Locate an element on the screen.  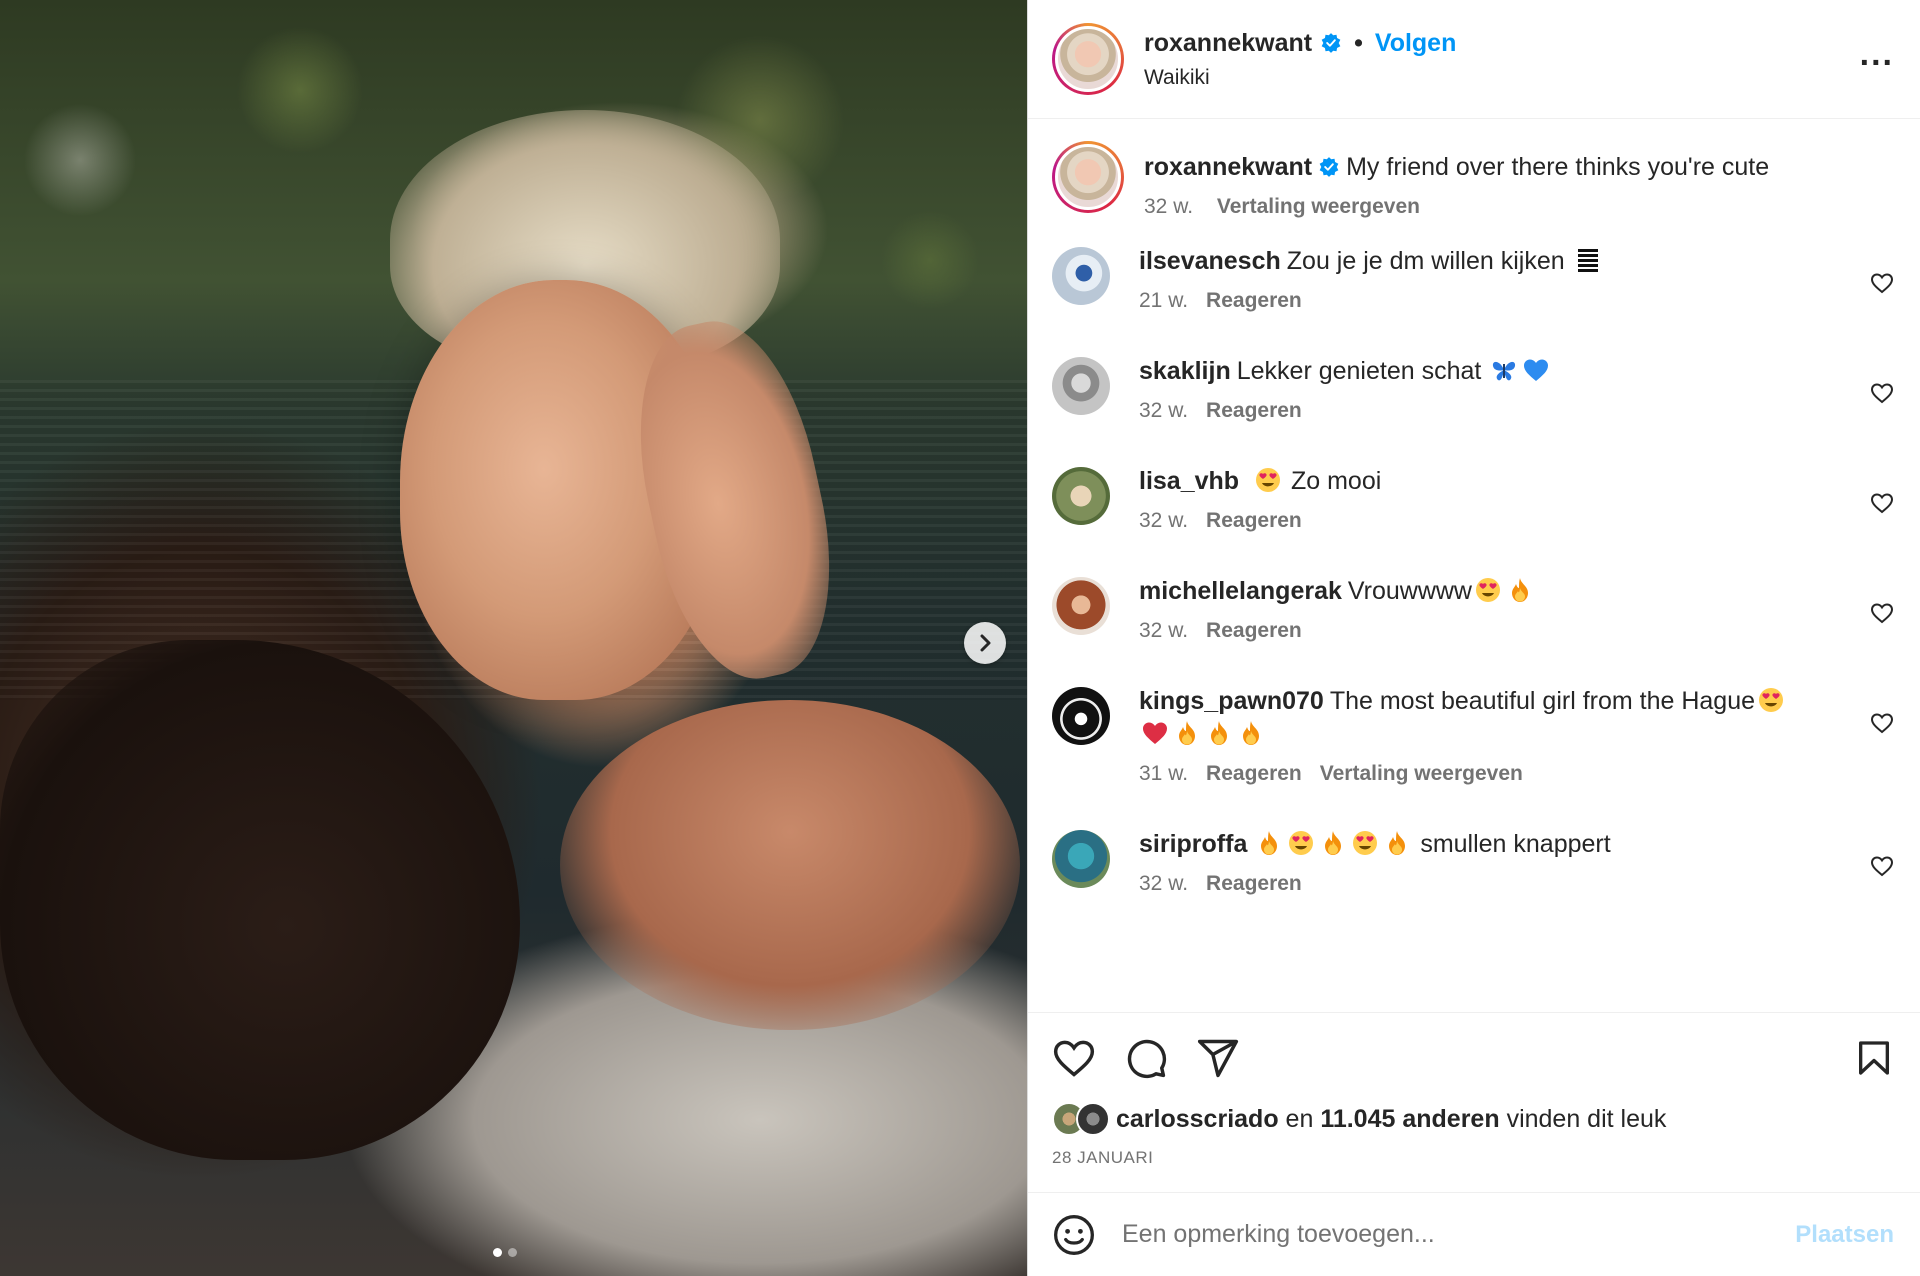
chevron-right-icon is located at coordinates (985, 643).